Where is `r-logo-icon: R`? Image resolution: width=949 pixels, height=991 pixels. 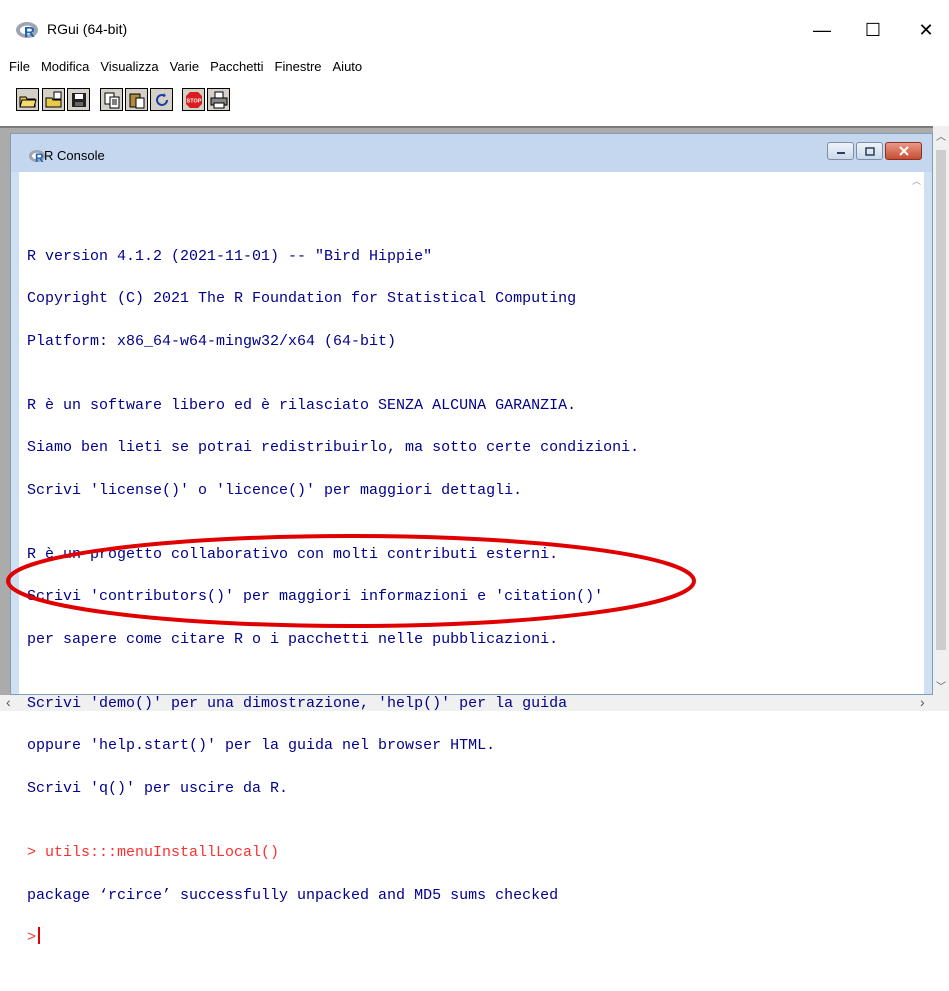 r-logo-icon: R is located at coordinates (27, 30).